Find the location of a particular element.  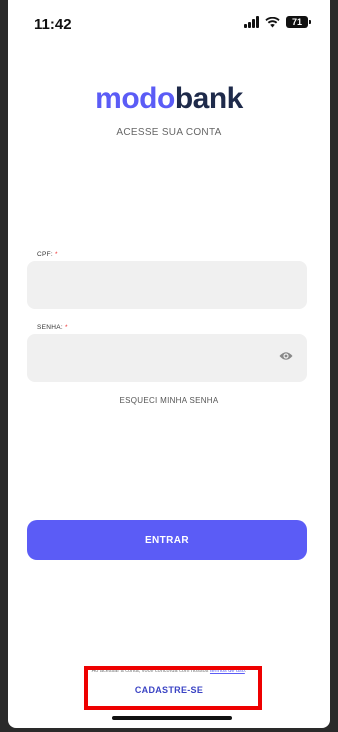

signup-button: CADASTRE-SE is located at coordinates (169, 690).